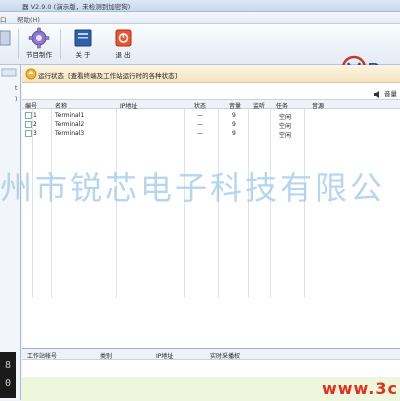 The width and height of the screenshot is (400, 401). What do you see at coordinates (123, 38) in the screenshot?
I see `exit-icon` at bounding box center [123, 38].